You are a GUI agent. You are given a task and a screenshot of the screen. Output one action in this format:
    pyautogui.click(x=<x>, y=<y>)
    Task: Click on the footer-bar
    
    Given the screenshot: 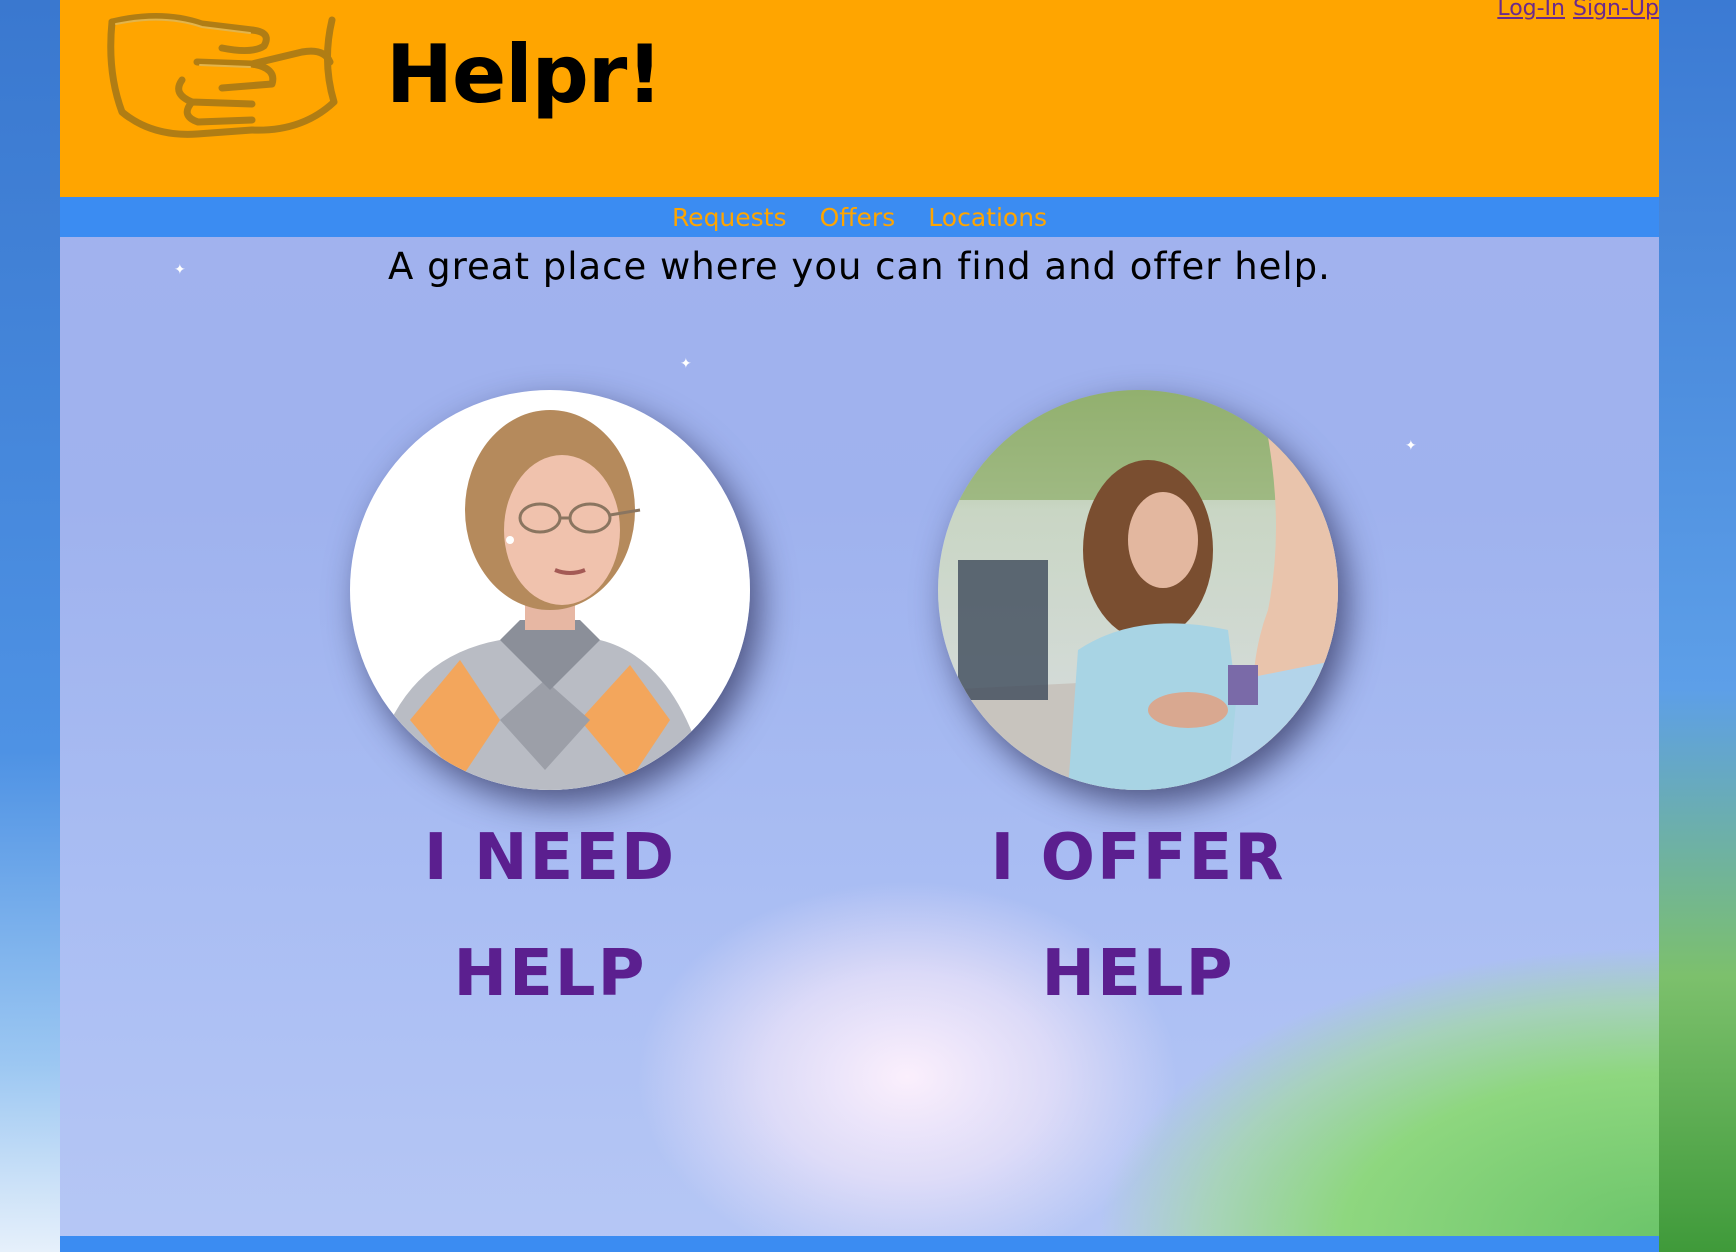 What is the action you would take?
    pyautogui.click(x=859, y=1244)
    